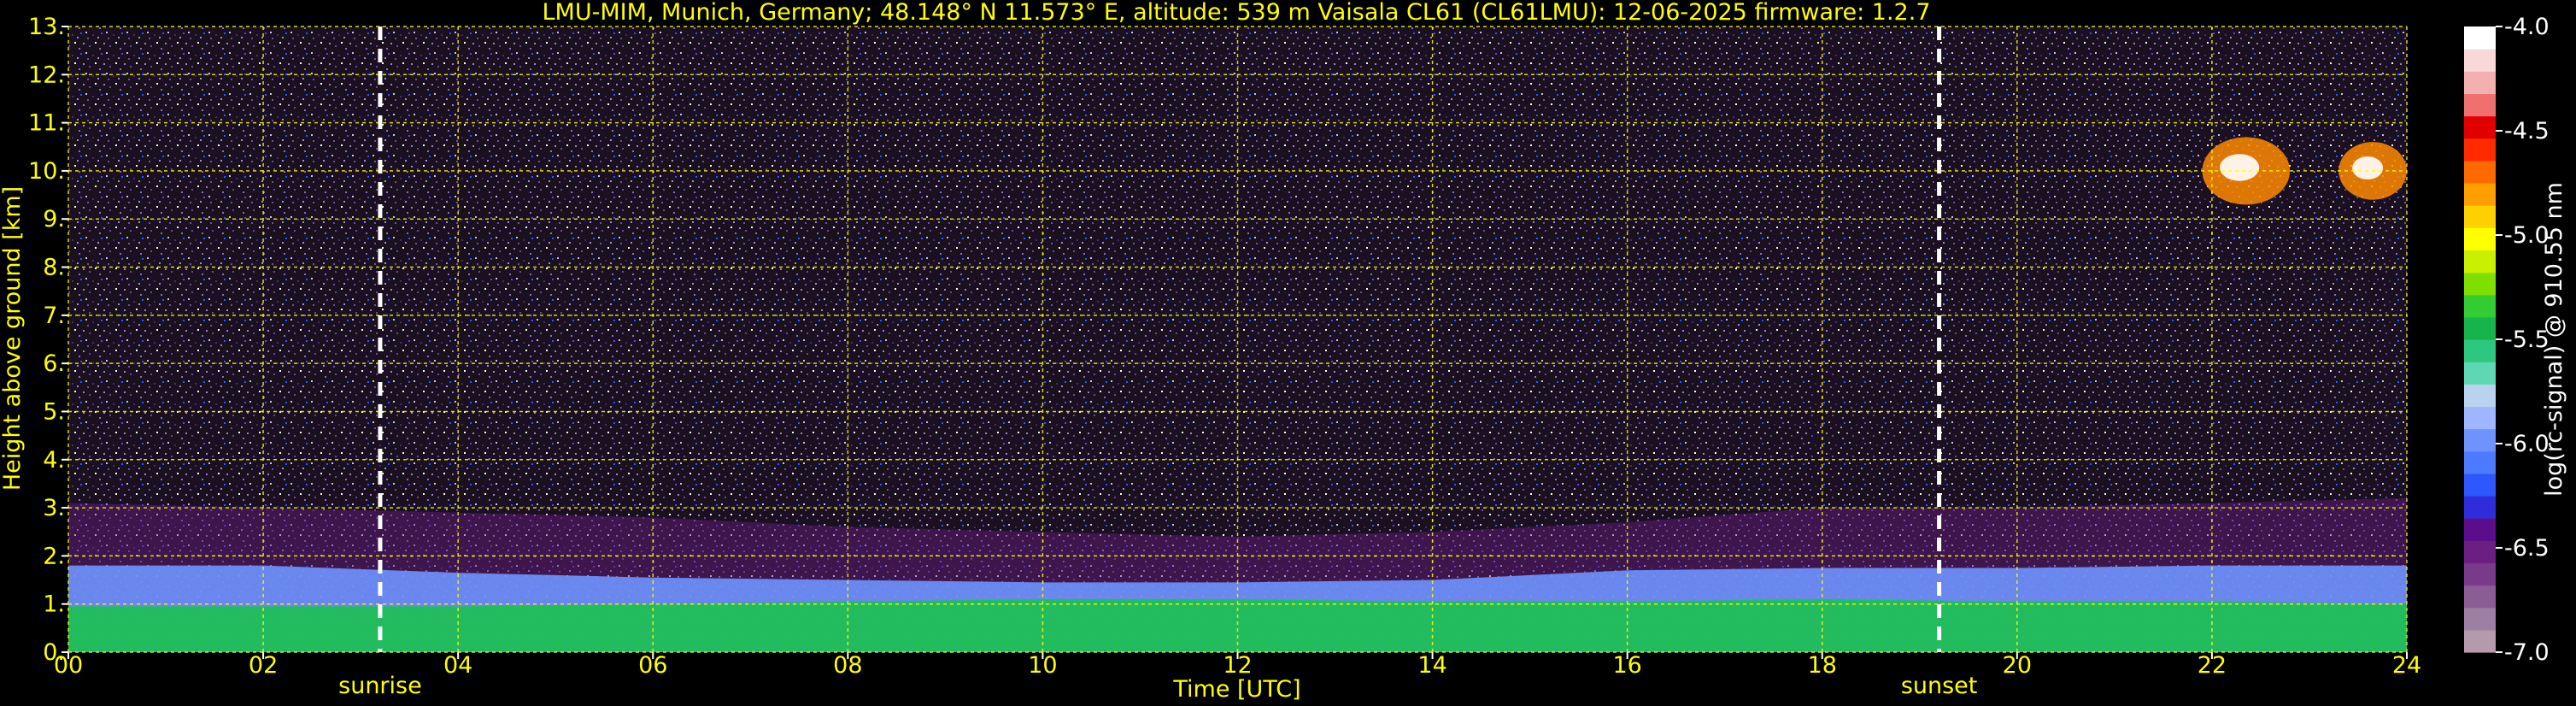  Describe the element at coordinates (263, 665) in the screenshot. I see `x-tick-label: 02` at that location.